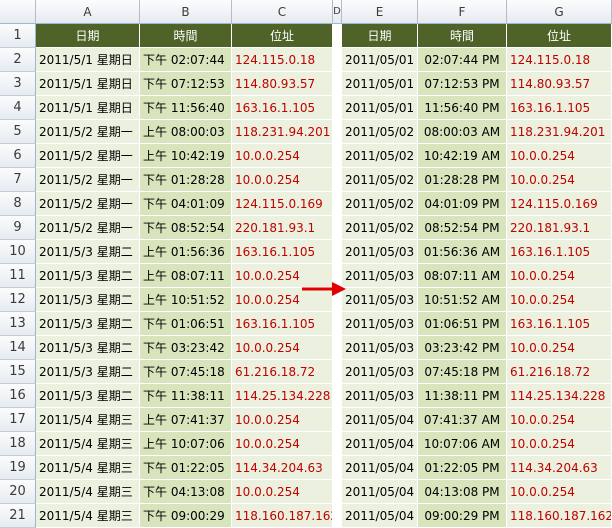 The image size is (612, 528). I want to click on cell-f: 11:38:11 PM, so click(462, 396).